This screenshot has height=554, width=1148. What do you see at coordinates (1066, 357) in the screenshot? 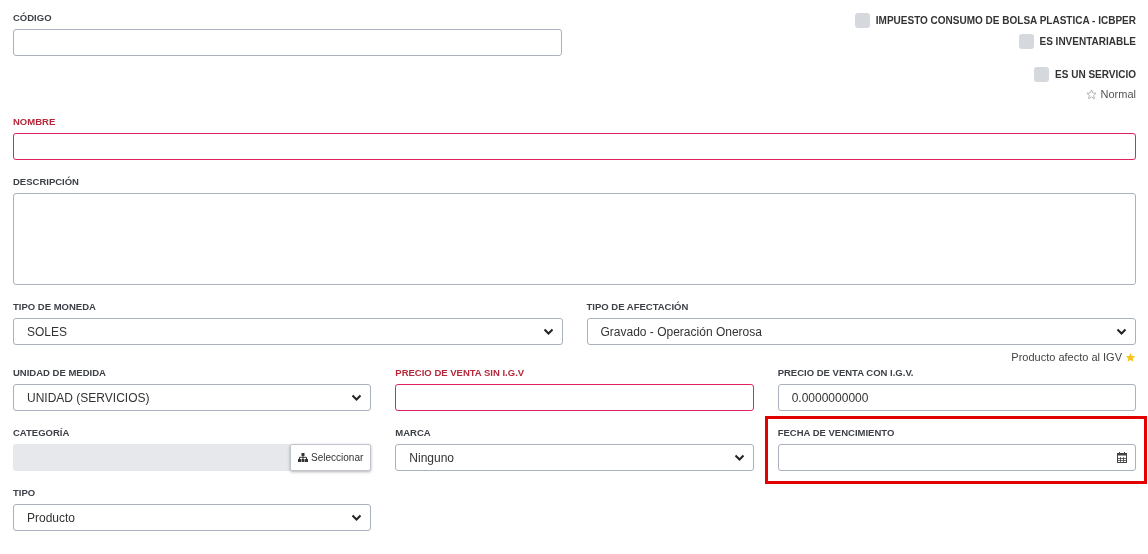
I see `hint-text: Producto afecto al IGV` at bounding box center [1066, 357].